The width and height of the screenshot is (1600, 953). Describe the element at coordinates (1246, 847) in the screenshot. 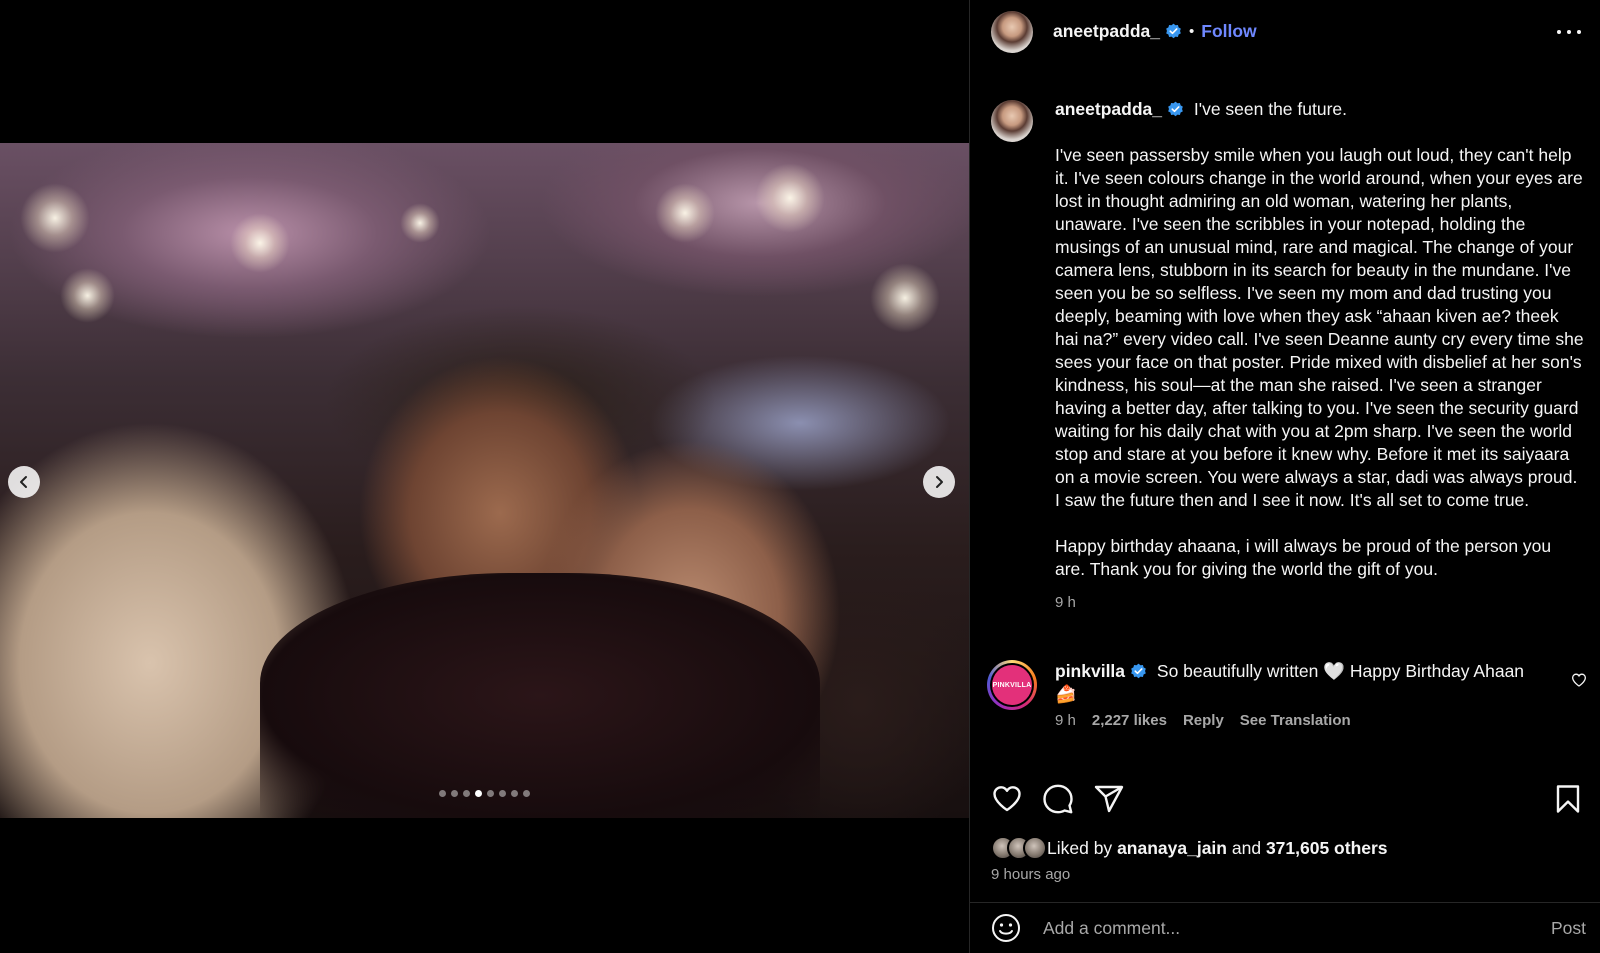

I see `liked-by-and: and` at that location.